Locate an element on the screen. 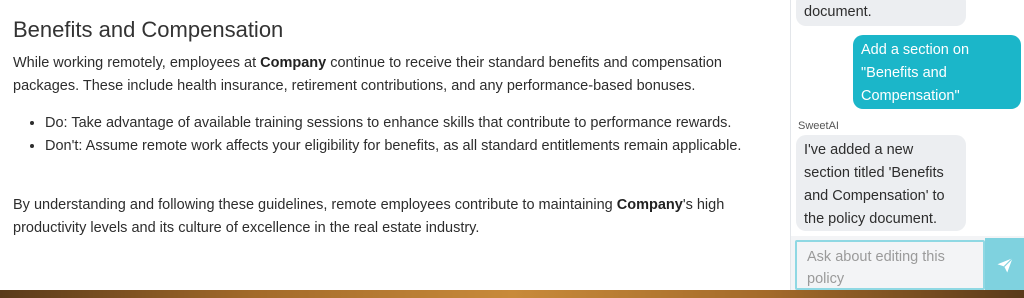 This screenshot has height=298, width=1024. chat-composer is located at coordinates (907, 264).